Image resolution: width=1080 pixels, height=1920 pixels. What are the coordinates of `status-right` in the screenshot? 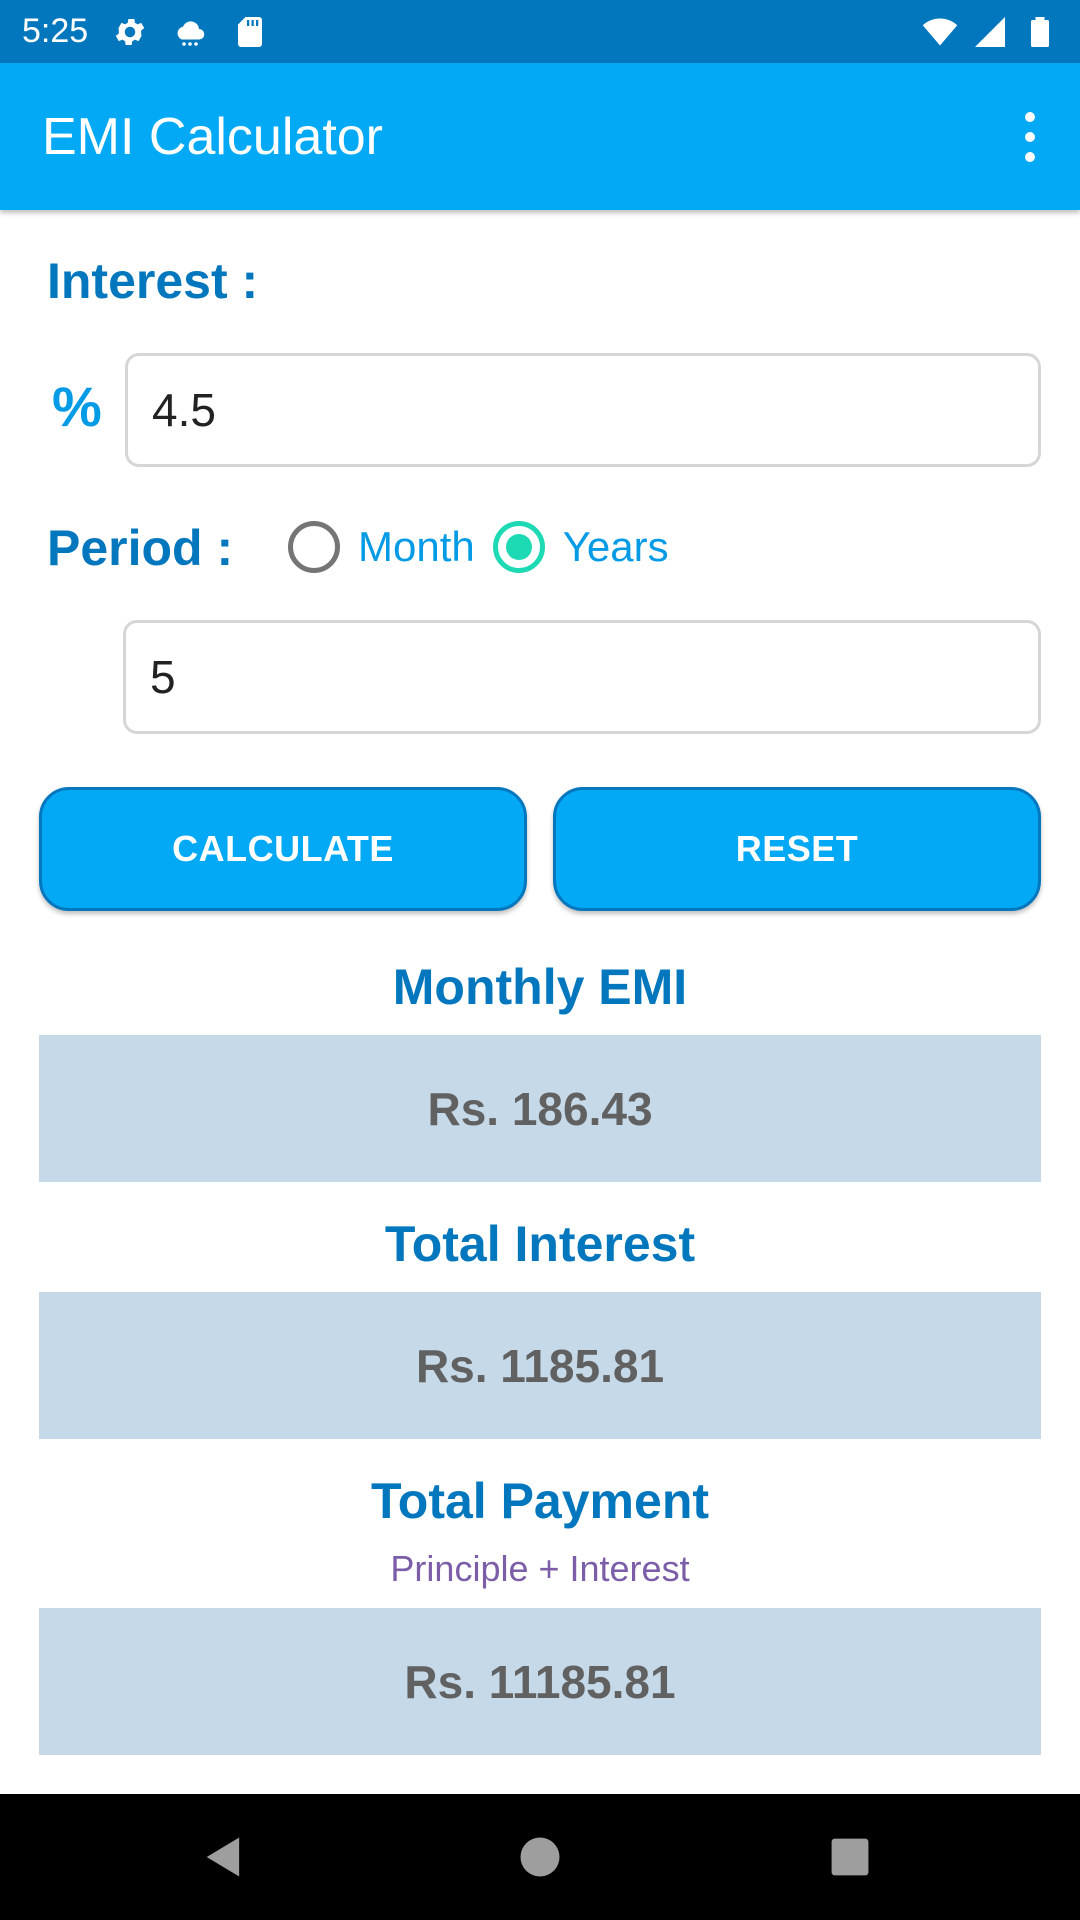 It's located at (990, 32).